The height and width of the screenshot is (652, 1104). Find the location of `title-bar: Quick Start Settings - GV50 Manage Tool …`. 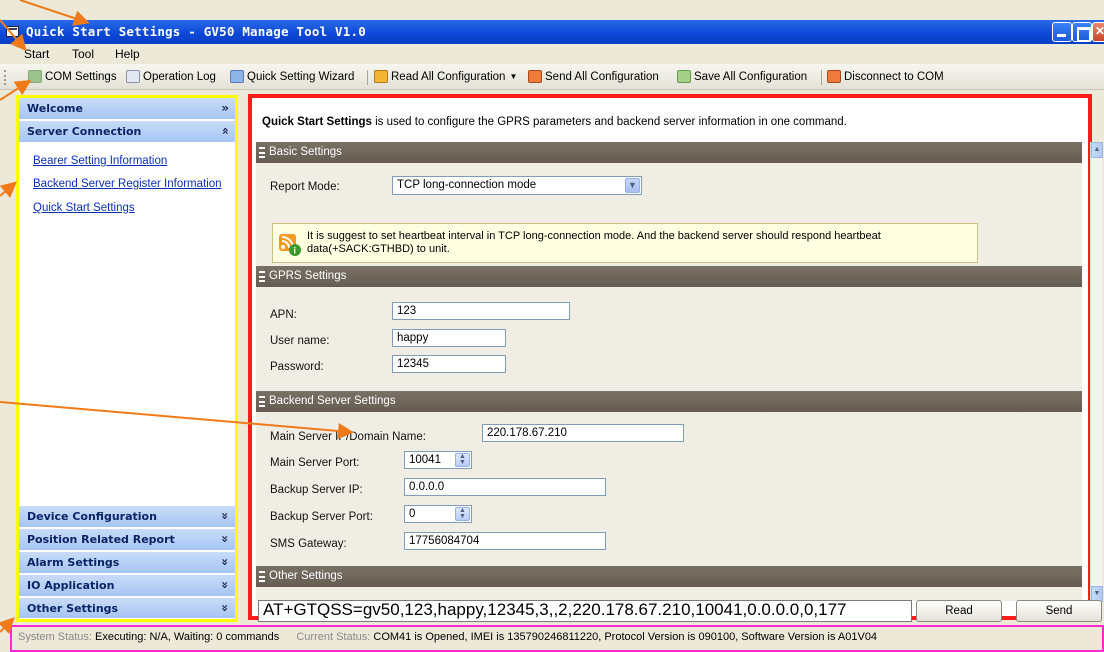

title-bar: Quick Start Settings - GV50 Manage Tool … is located at coordinates (552, 32).